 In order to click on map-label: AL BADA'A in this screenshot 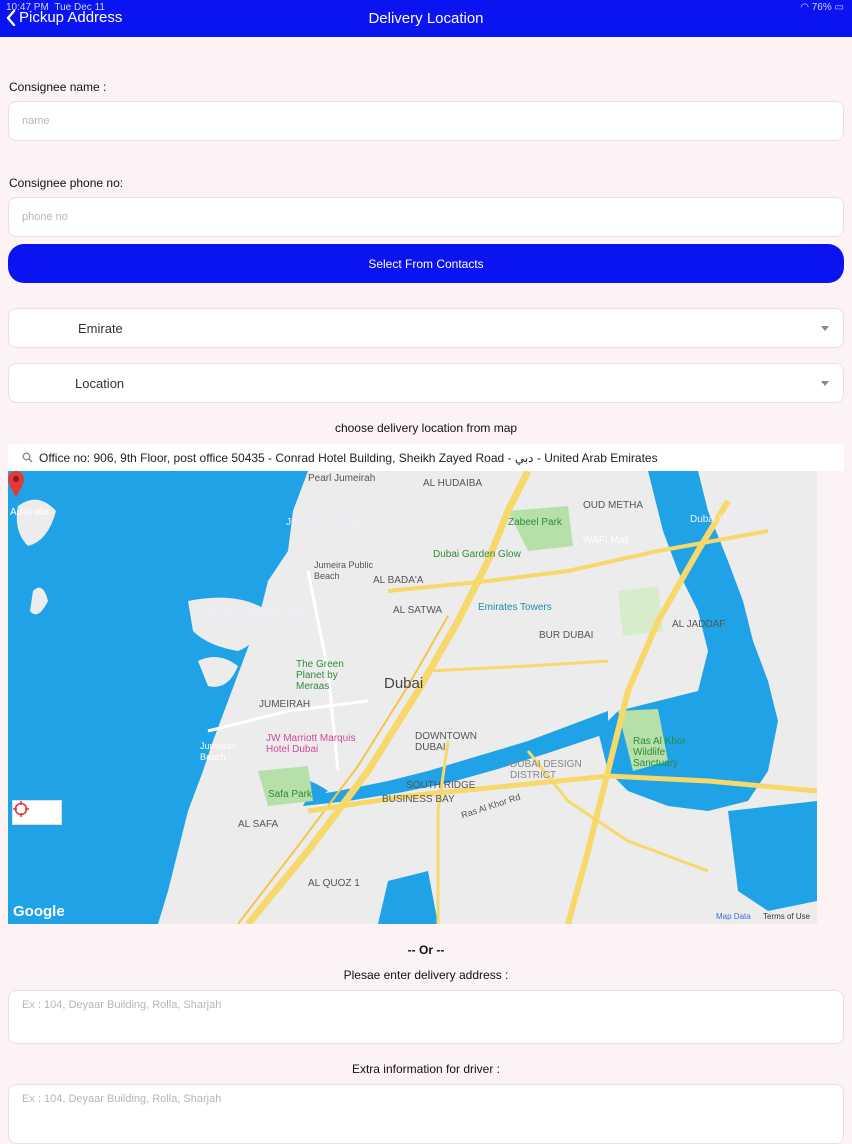, I will do `click(398, 580)`.